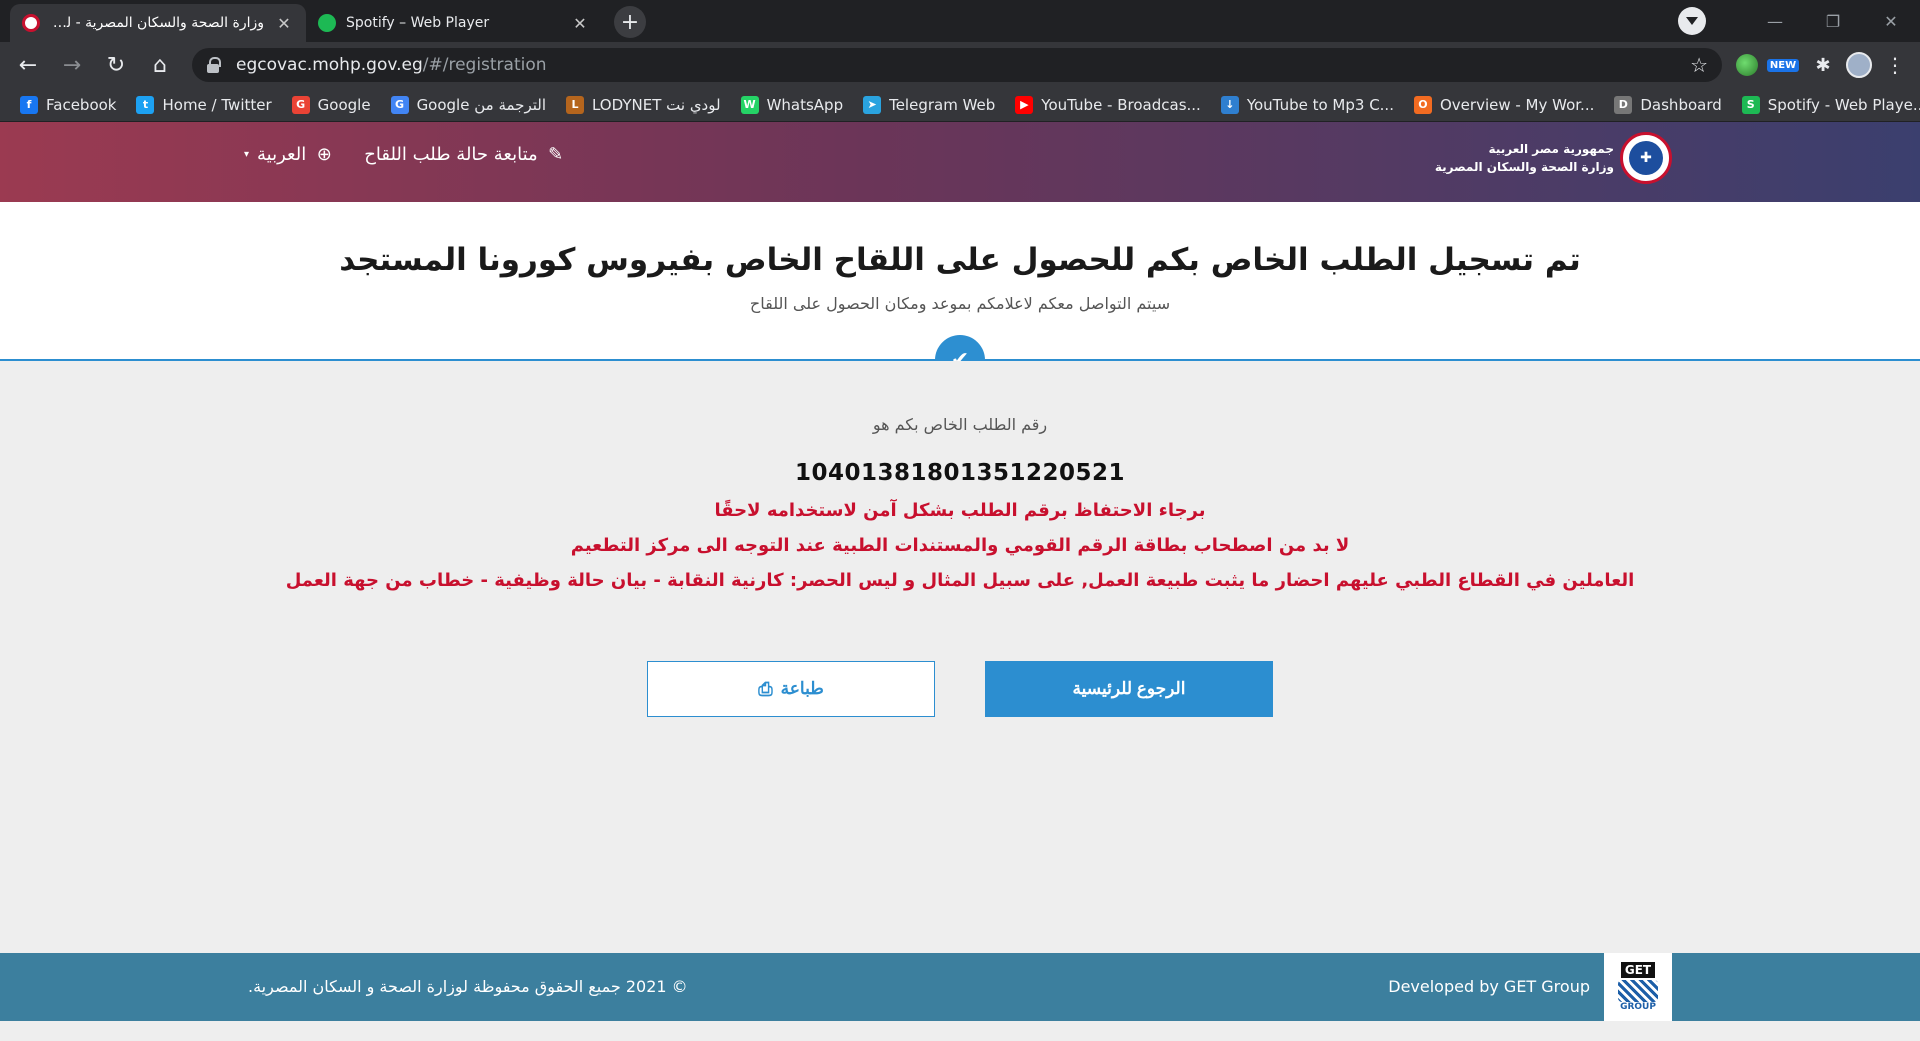  Describe the element at coordinates (1524, 167) in the screenshot. I see `brand-line-2: وزارة الصحة والسكان المصرية` at that location.